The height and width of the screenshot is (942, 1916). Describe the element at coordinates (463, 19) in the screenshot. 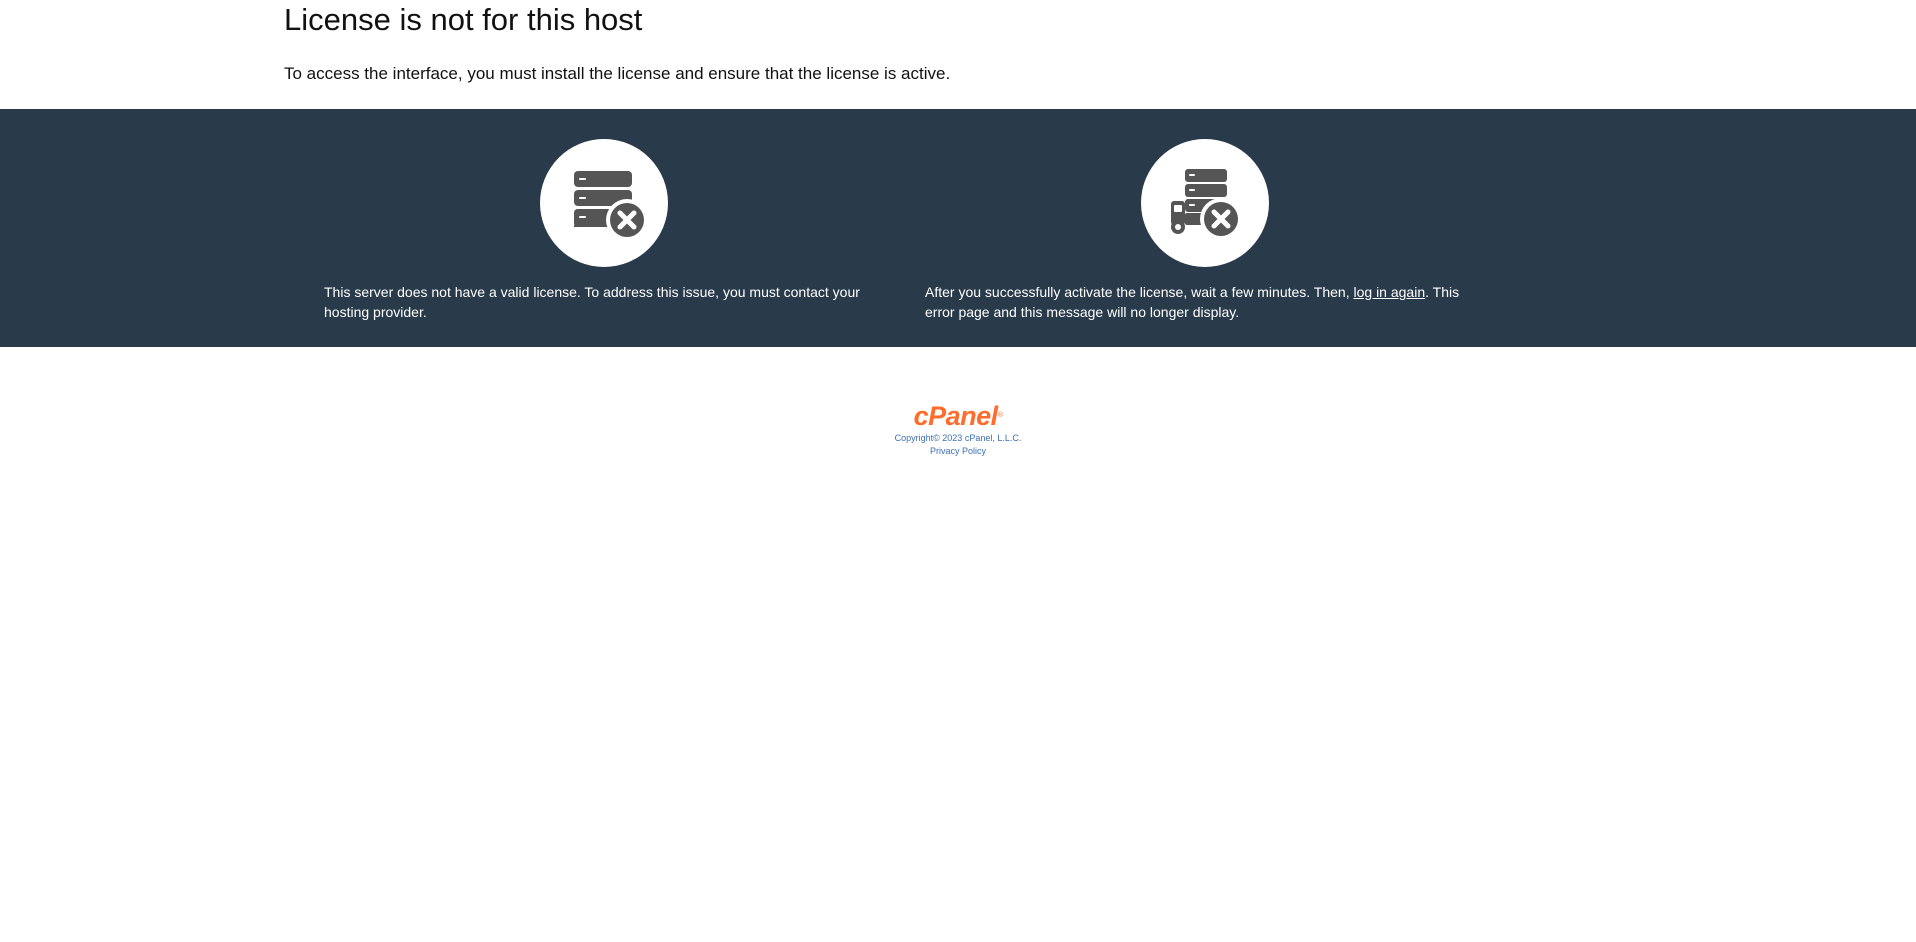

I see `page-title: License is not for this host` at that location.